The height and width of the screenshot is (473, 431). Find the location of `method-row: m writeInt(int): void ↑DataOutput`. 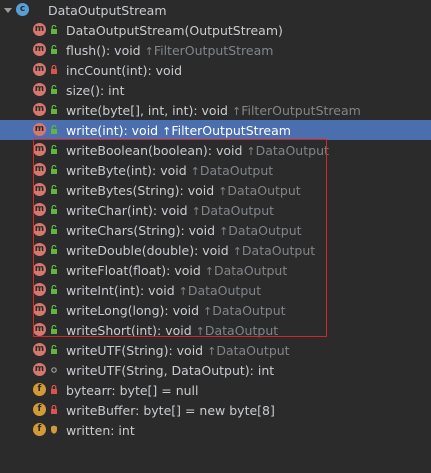

method-row: m writeInt(int): void ↑DataOutput is located at coordinates (215, 290).